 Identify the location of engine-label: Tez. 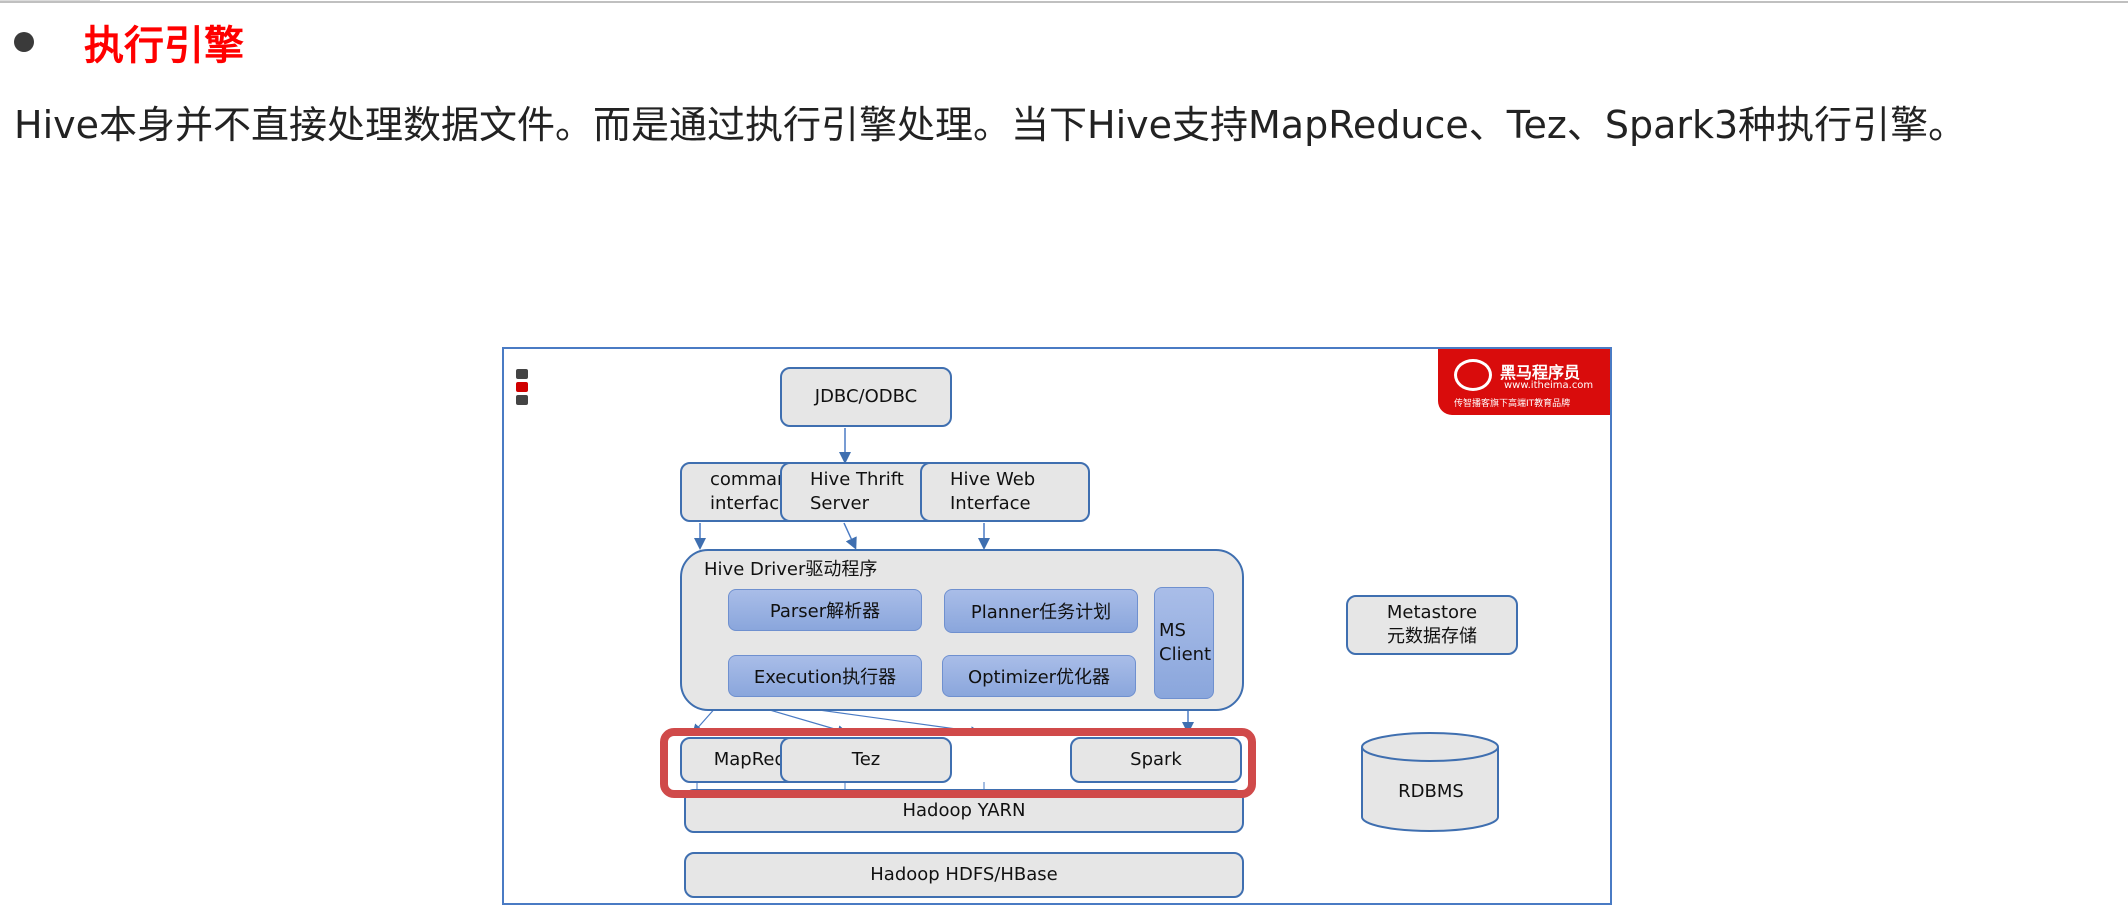
(866, 759).